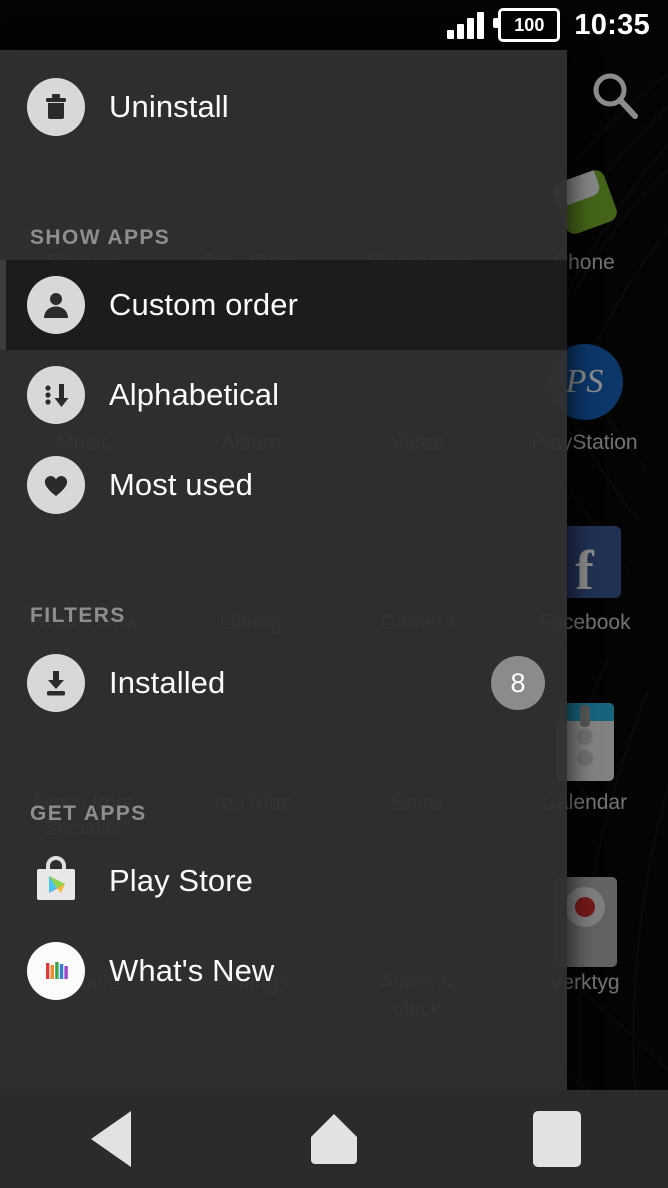 The image size is (668, 1188). I want to click on home-icon, so click(334, 1139).